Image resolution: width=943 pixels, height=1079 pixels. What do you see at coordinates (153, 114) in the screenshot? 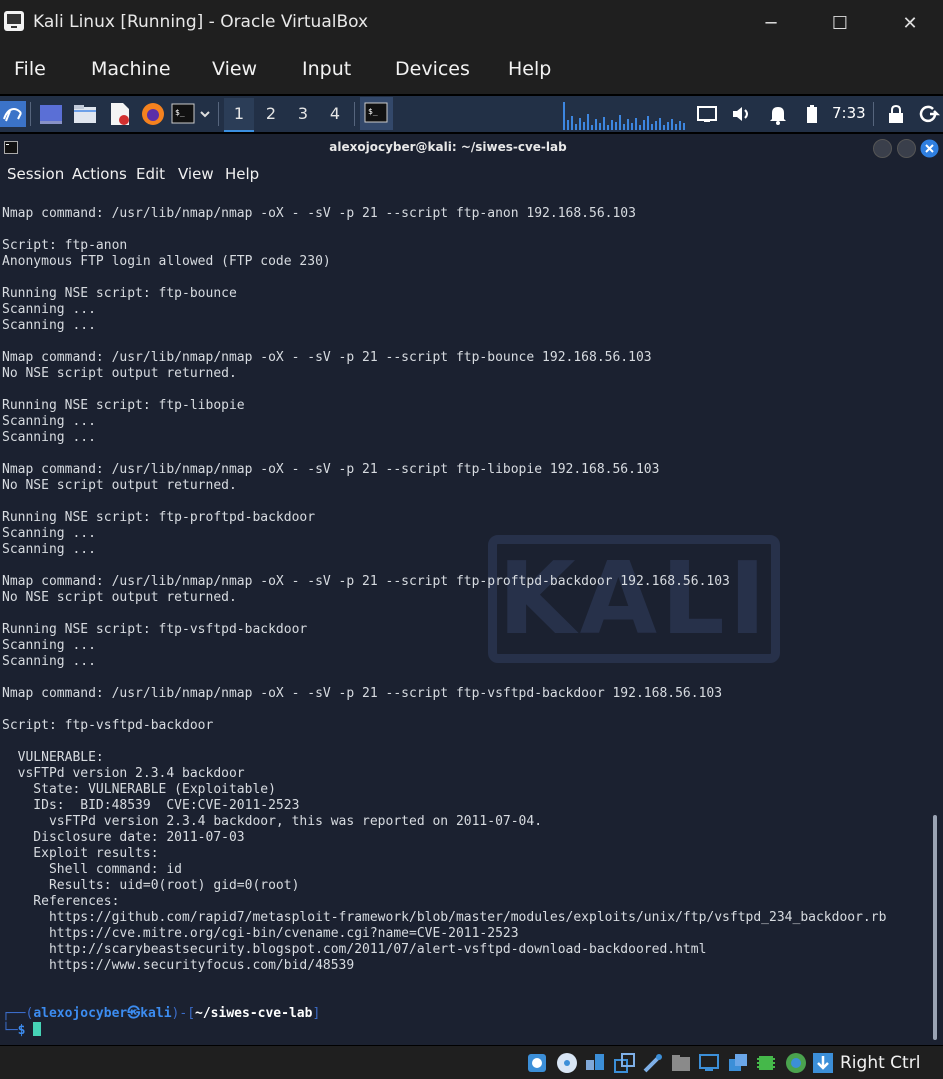
I see `firefox-icon` at bounding box center [153, 114].